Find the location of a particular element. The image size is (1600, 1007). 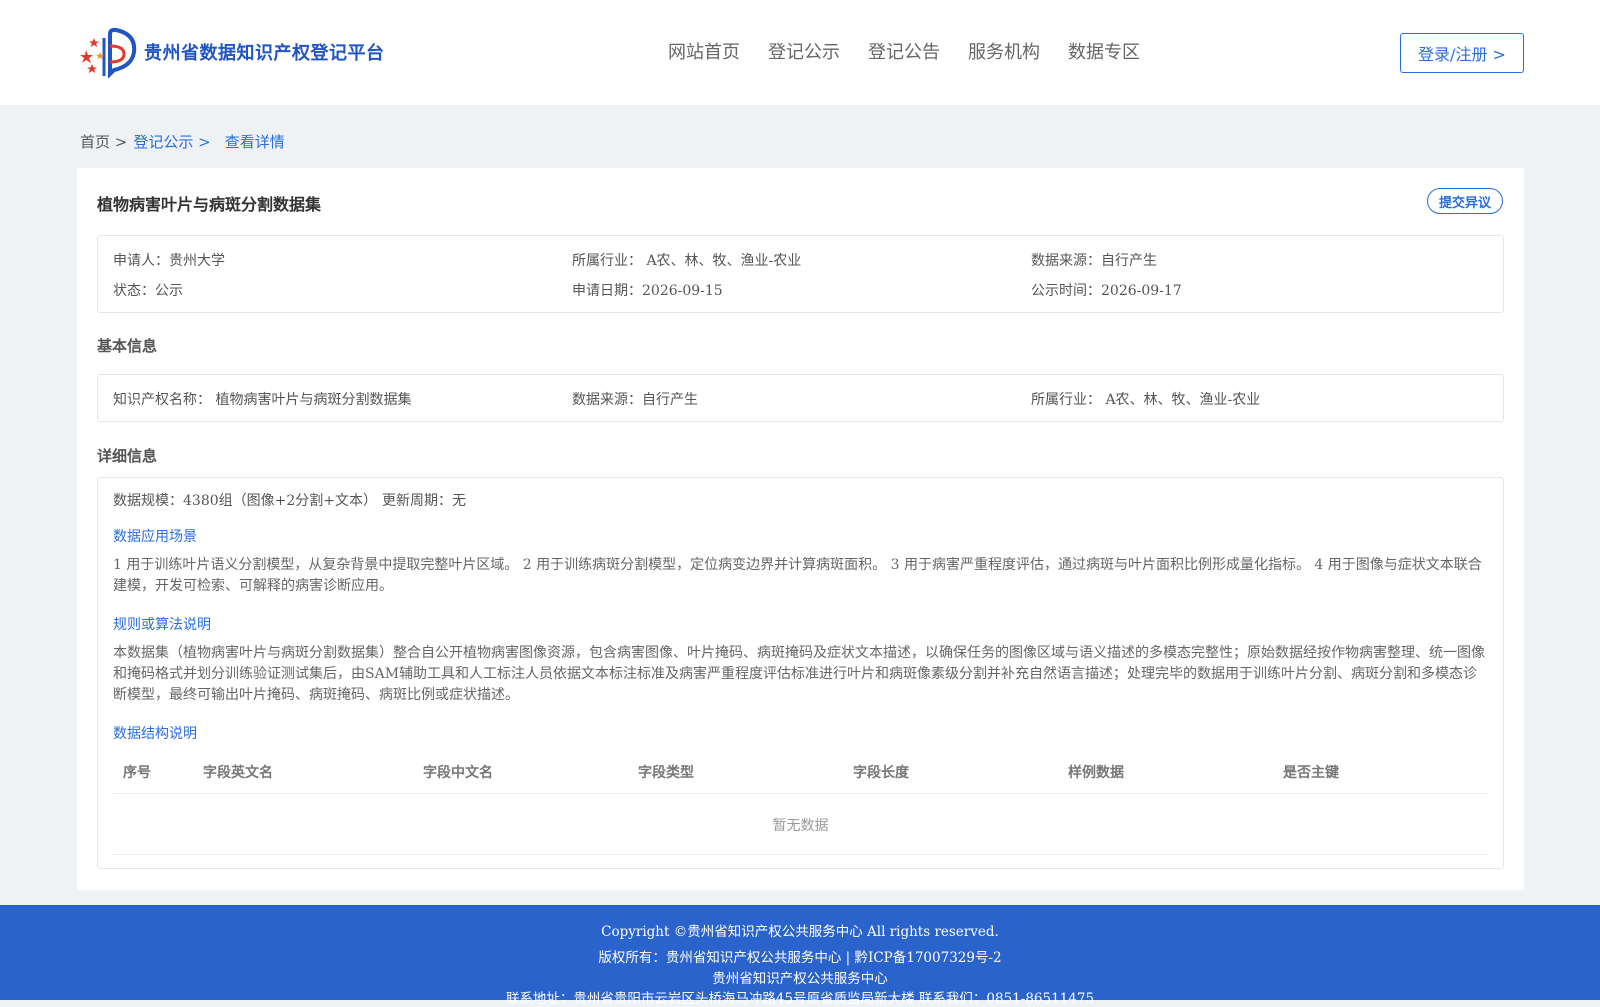

data-scale: 数据规模：4380组（图像+2分割+文本） is located at coordinates (245, 501).